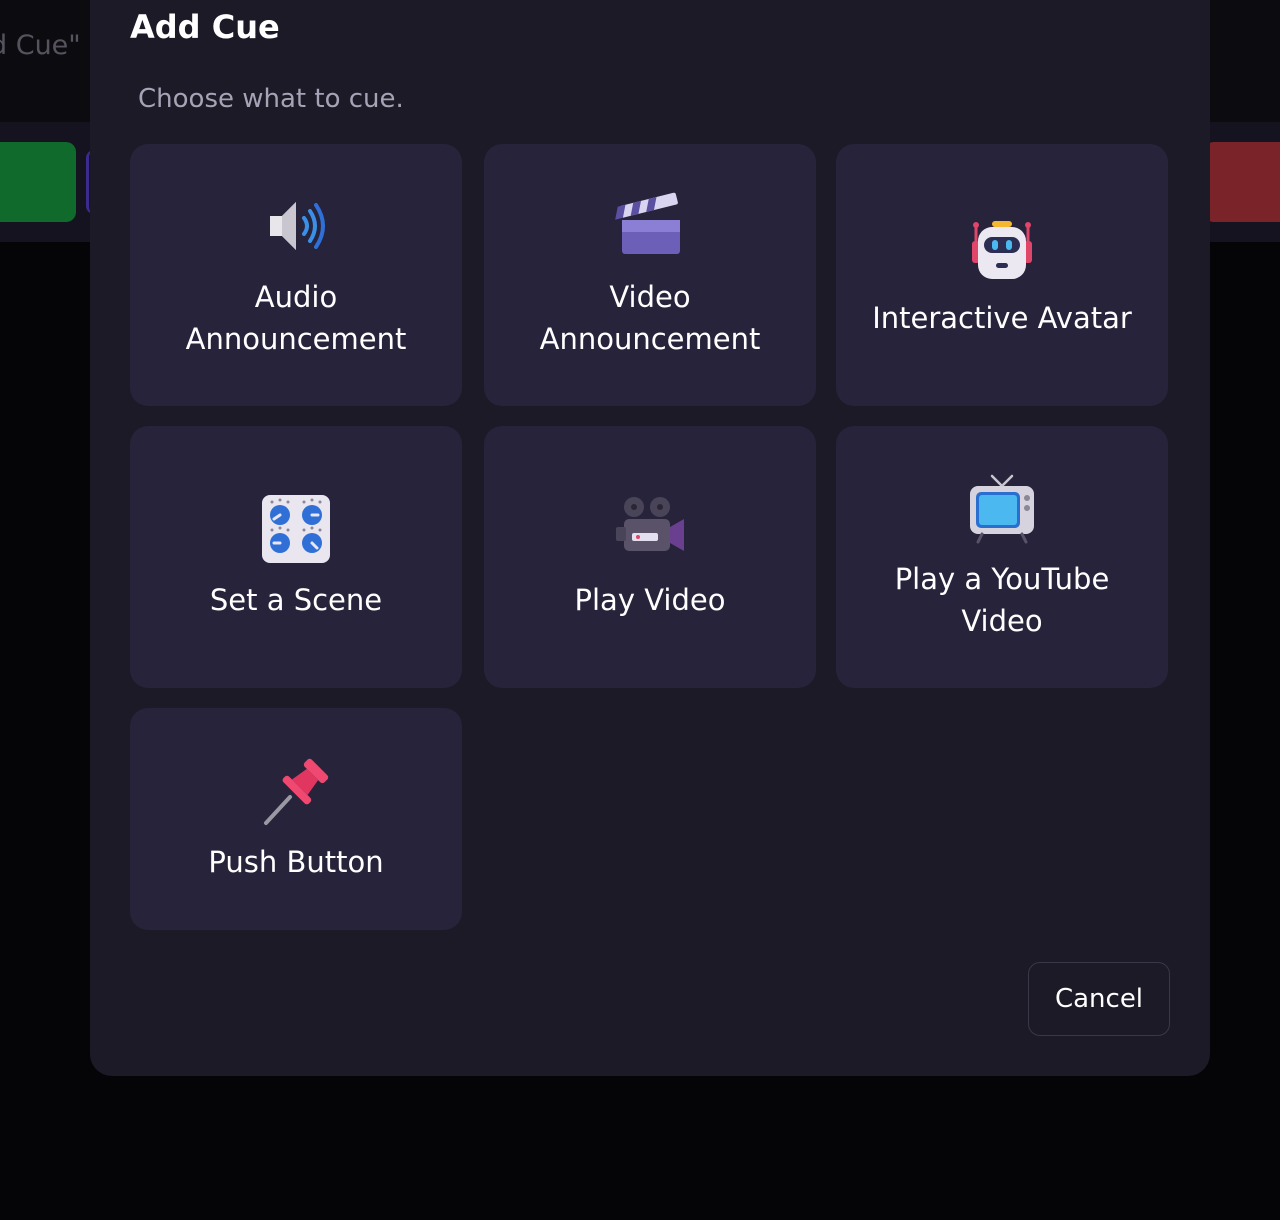 The height and width of the screenshot is (1220, 1280). What do you see at coordinates (650, 600) in the screenshot?
I see `option-label: Play Video` at bounding box center [650, 600].